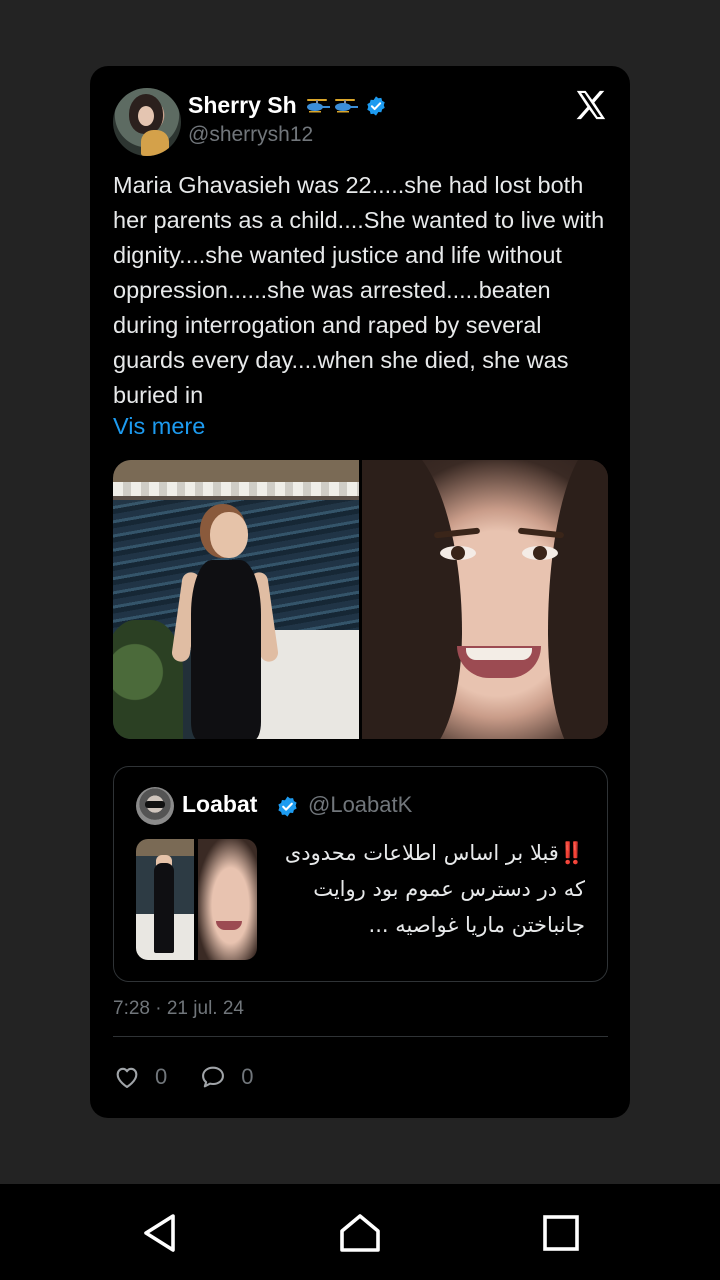 The width and height of the screenshot is (720, 1280). Describe the element at coordinates (155, 143) in the screenshot. I see `avatar-robe` at that location.